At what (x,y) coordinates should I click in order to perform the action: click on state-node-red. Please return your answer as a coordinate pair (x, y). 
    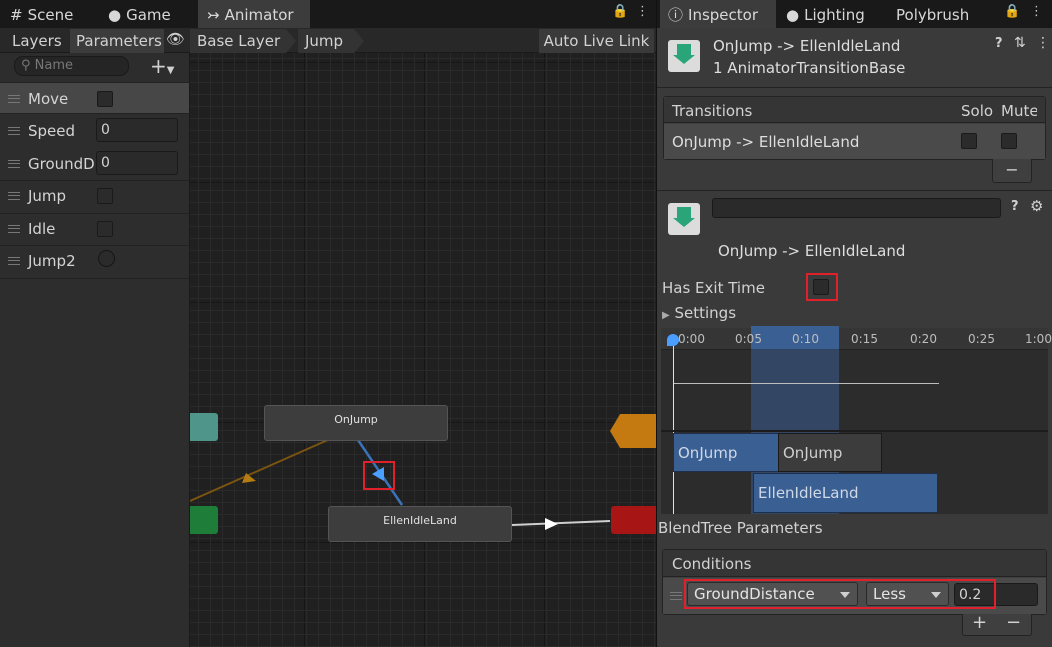
    Looking at the image, I should click on (633, 520).